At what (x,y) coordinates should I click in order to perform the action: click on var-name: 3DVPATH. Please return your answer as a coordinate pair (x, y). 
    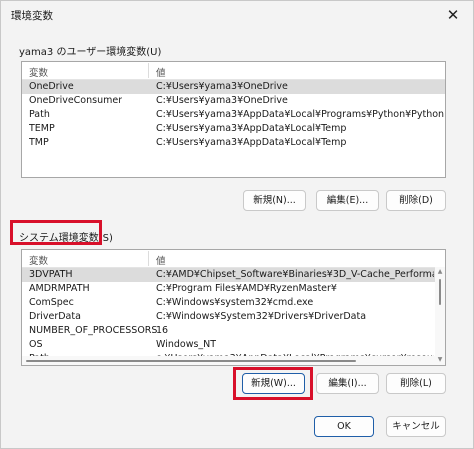
    Looking at the image, I should click on (51, 274).